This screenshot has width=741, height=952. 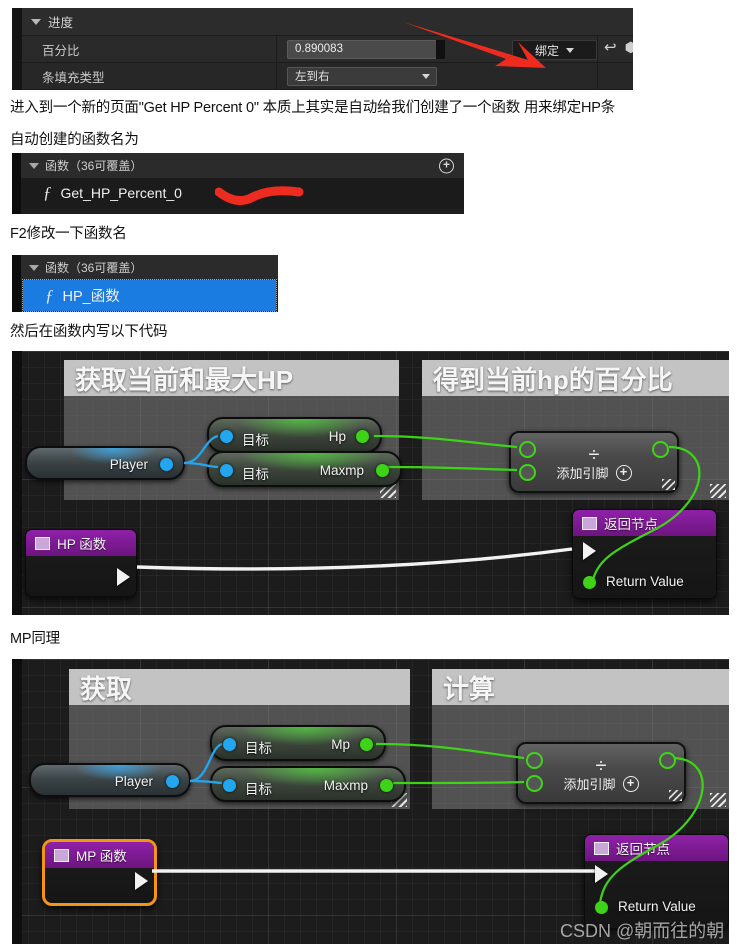 I want to click on get-hp-target-label: 目标, so click(x=255, y=440).